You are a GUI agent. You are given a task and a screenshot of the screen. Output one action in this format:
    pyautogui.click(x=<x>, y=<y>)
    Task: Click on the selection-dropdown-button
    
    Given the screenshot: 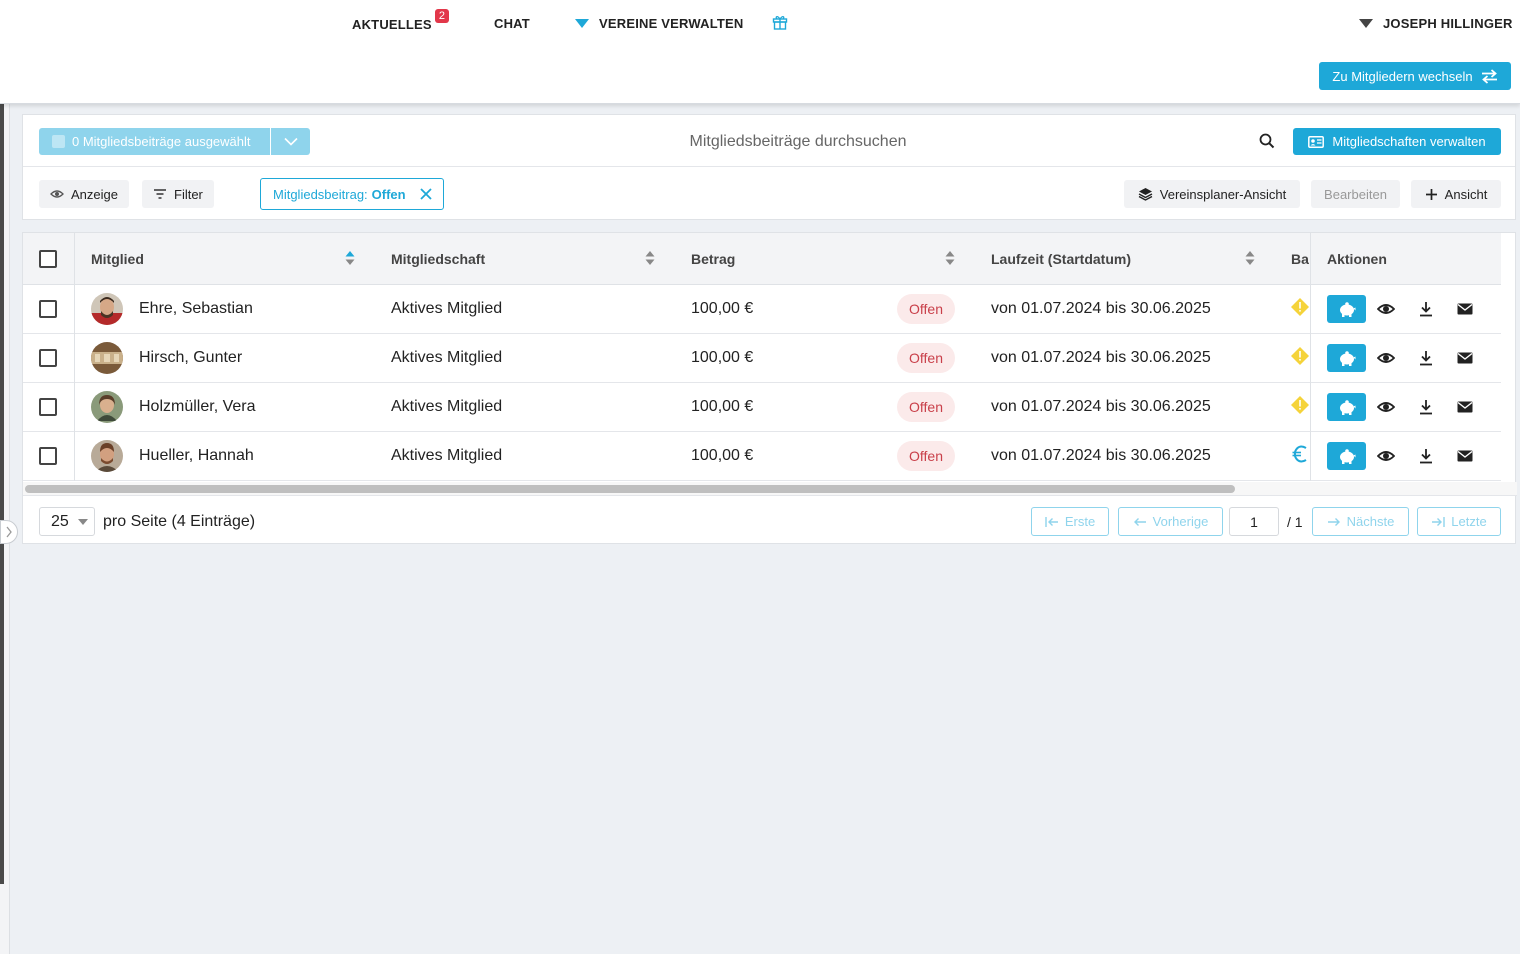 What is the action you would take?
    pyautogui.click(x=290, y=141)
    